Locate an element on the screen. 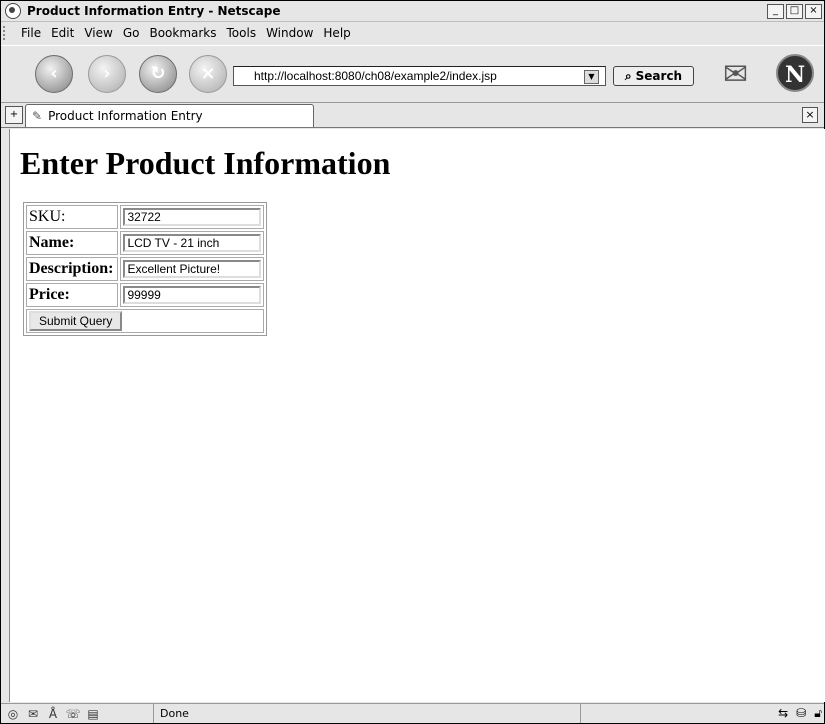  minimize-button: _ is located at coordinates (775, 11).